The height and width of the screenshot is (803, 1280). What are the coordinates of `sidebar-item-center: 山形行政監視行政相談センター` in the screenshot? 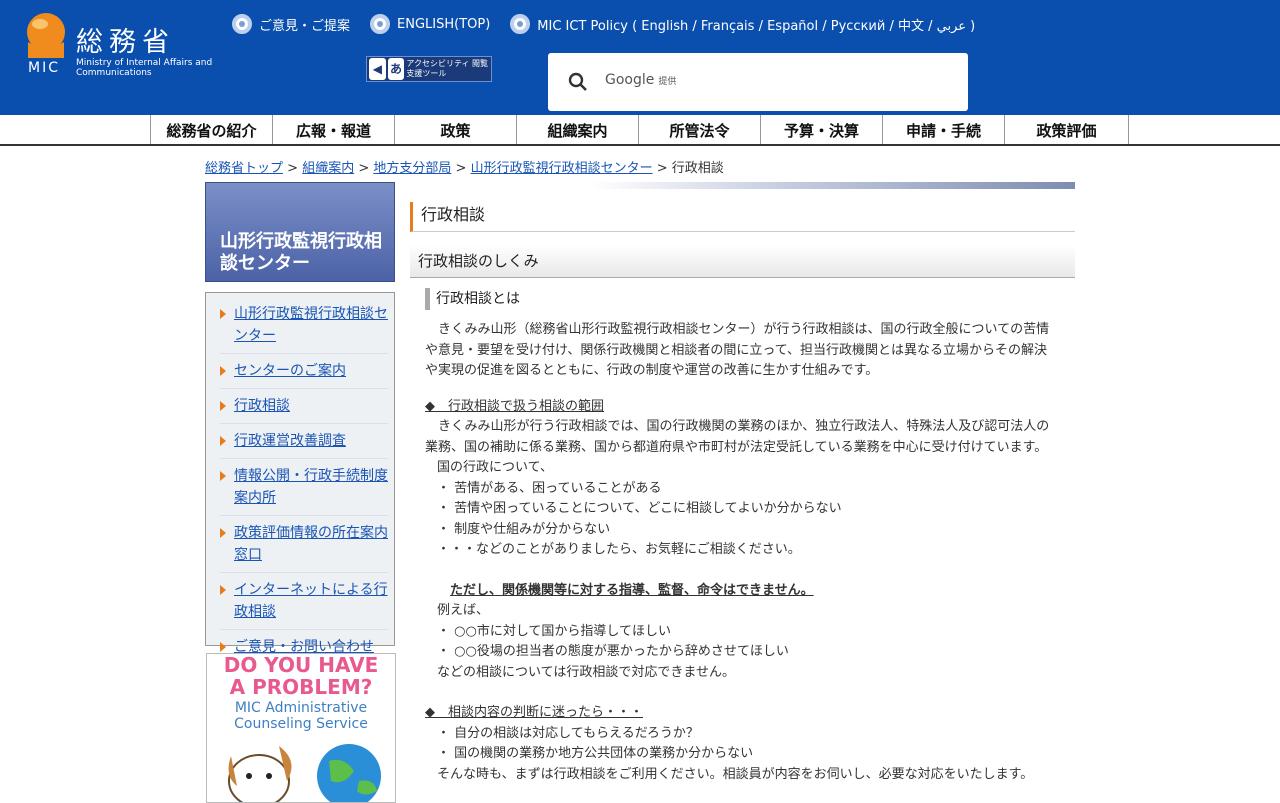 It's located at (304, 325).